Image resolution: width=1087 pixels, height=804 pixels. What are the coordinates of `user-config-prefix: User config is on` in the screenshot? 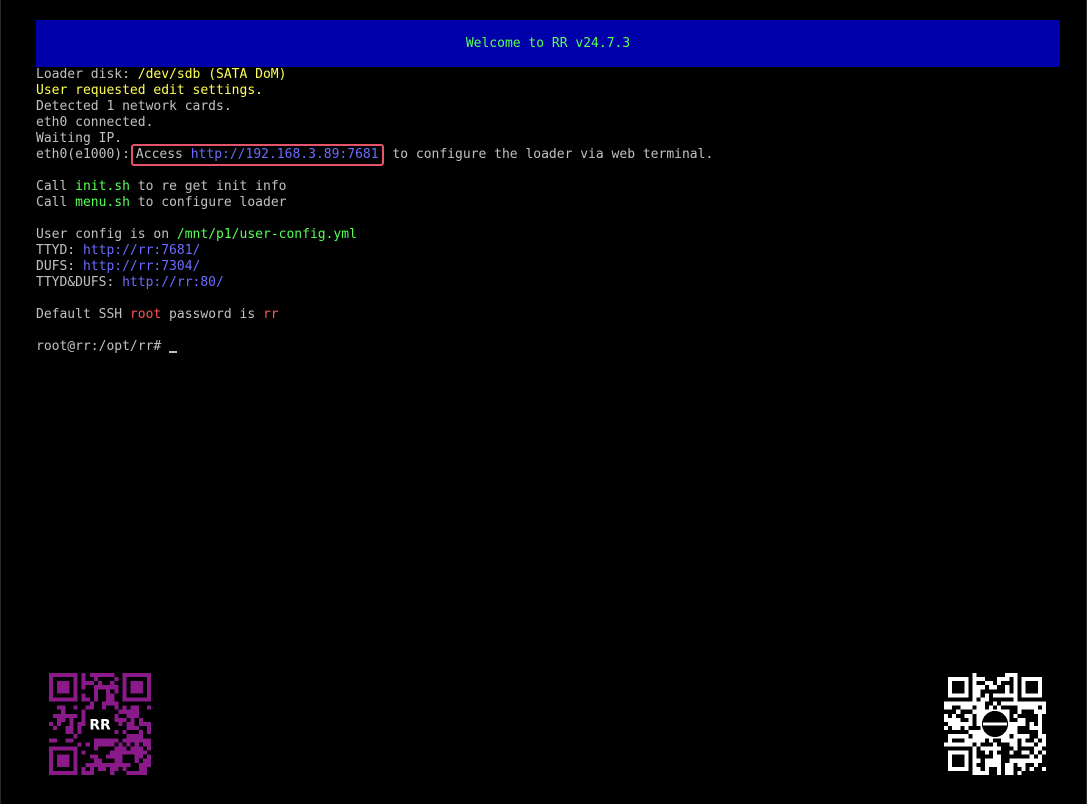 It's located at (106, 234).